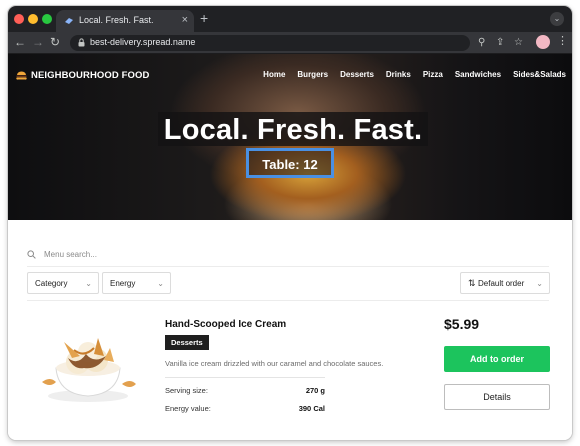 The width and height of the screenshot is (580, 446). Describe the element at coordinates (21, 75) in the screenshot. I see `burger-icon` at that location.